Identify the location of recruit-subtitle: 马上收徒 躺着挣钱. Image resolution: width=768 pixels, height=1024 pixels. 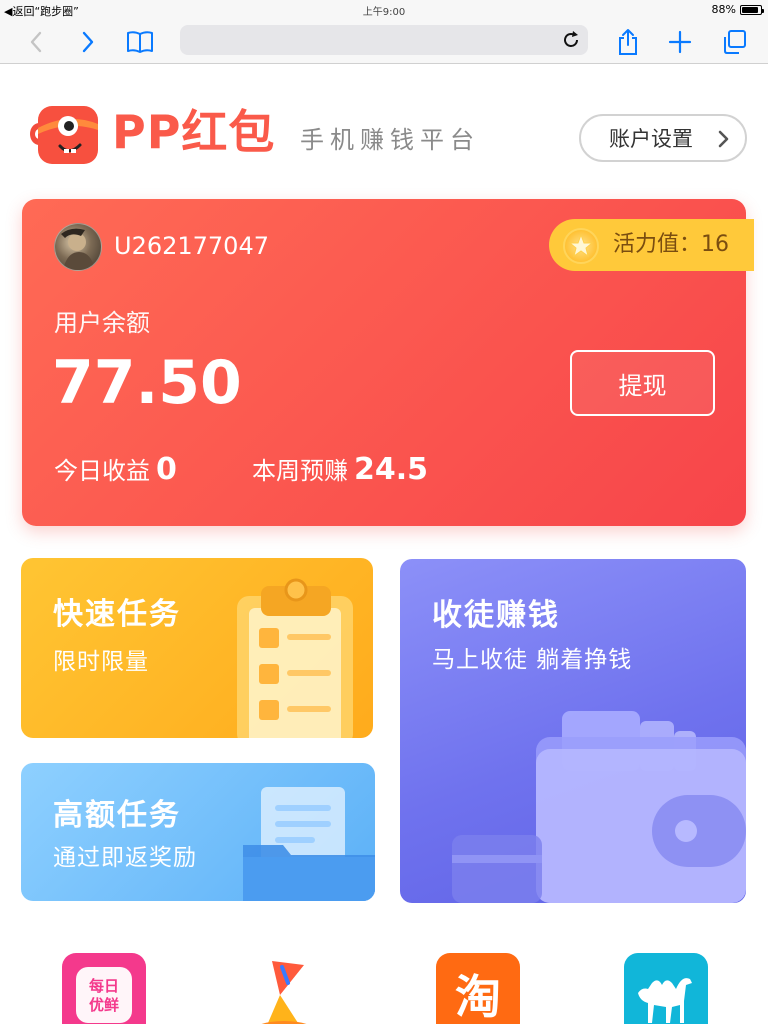
(532, 660).